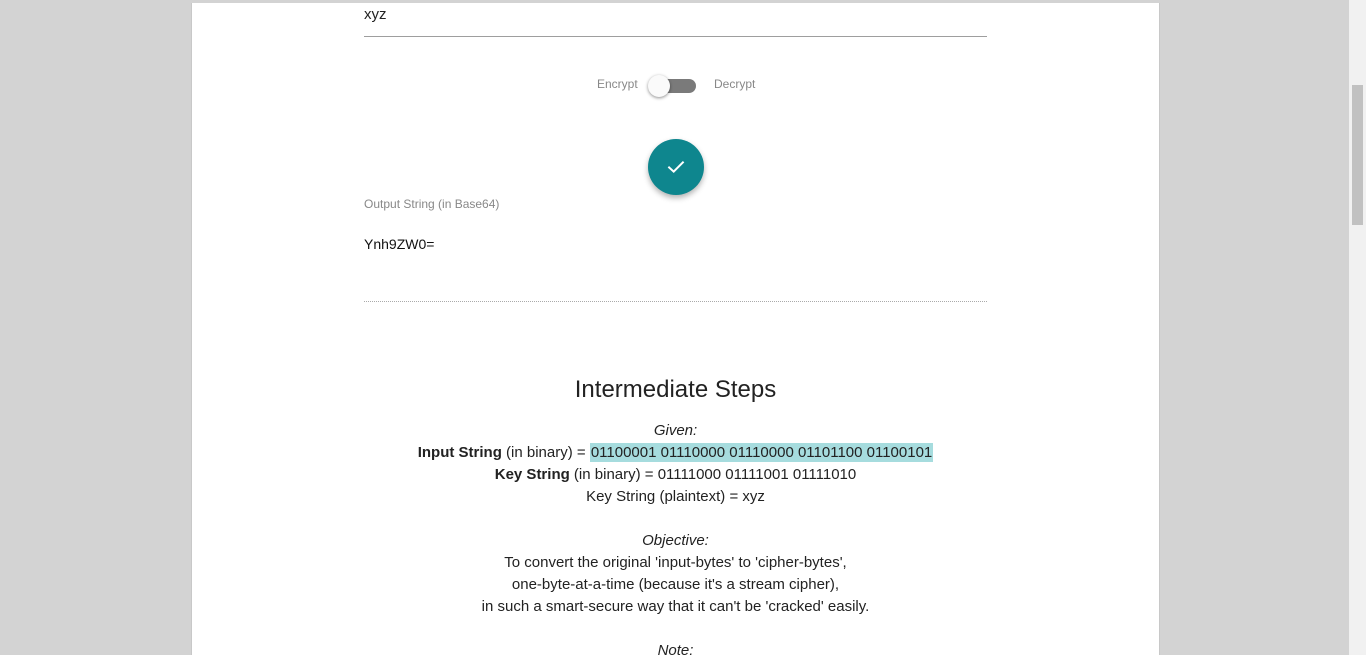 The height and width of the screenshot is (655, 1366). I want to click on steps-title: Intermediate Steps, so click(675, 389).